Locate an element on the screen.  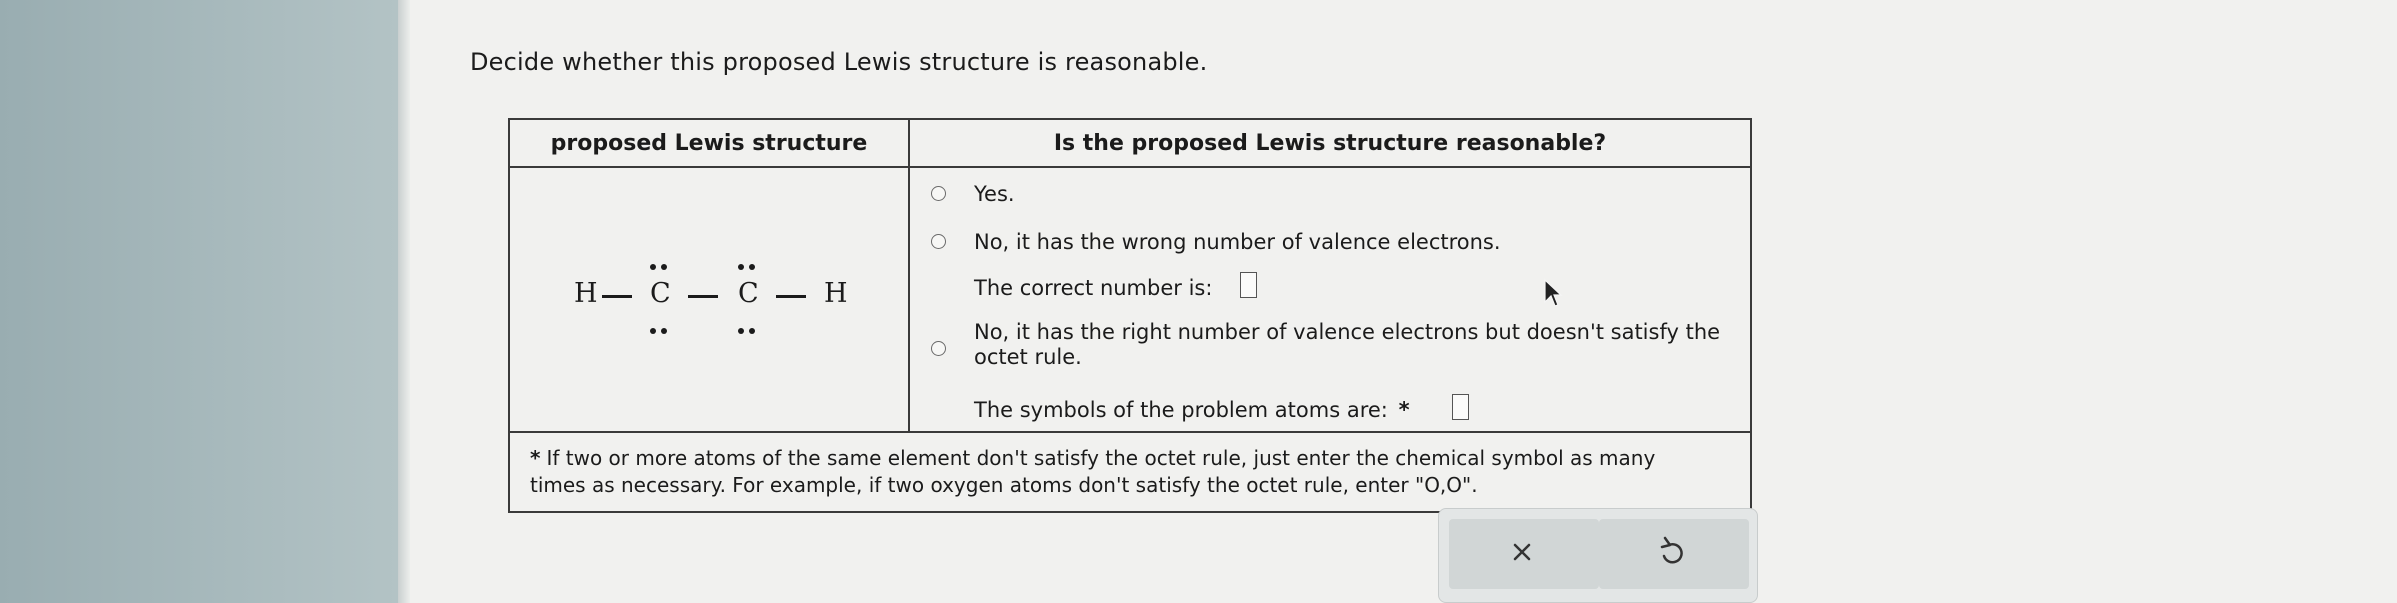
action-bar is located at coordinates (1598, 555).